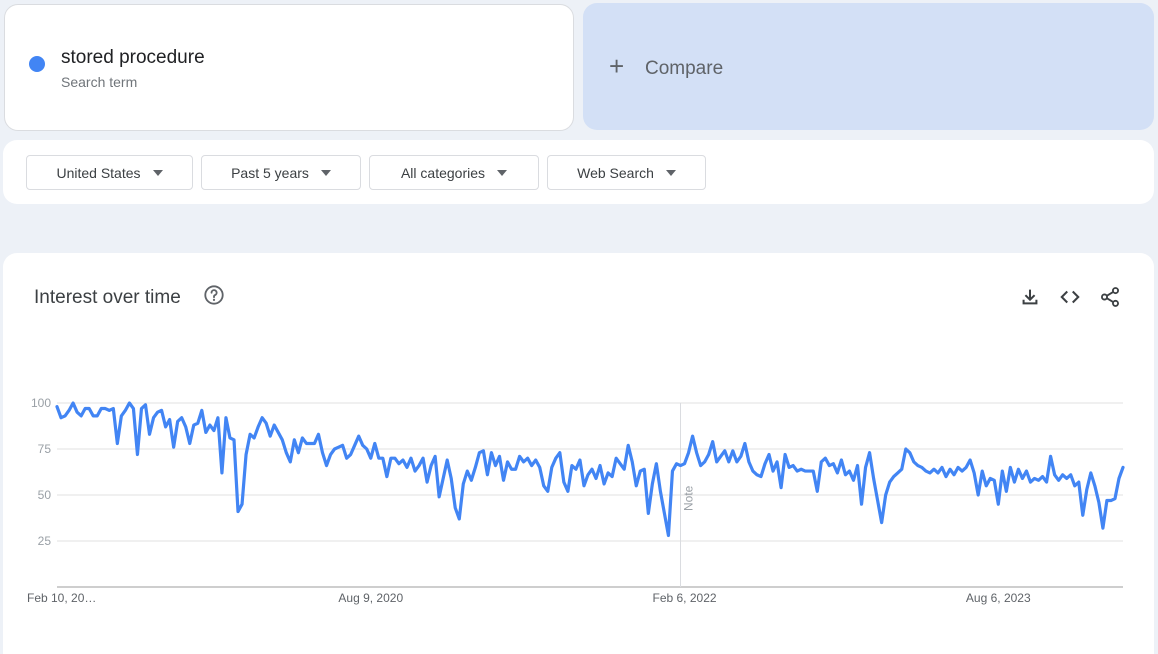  I want to click on note-marker-label: Note, so click(689, 498).